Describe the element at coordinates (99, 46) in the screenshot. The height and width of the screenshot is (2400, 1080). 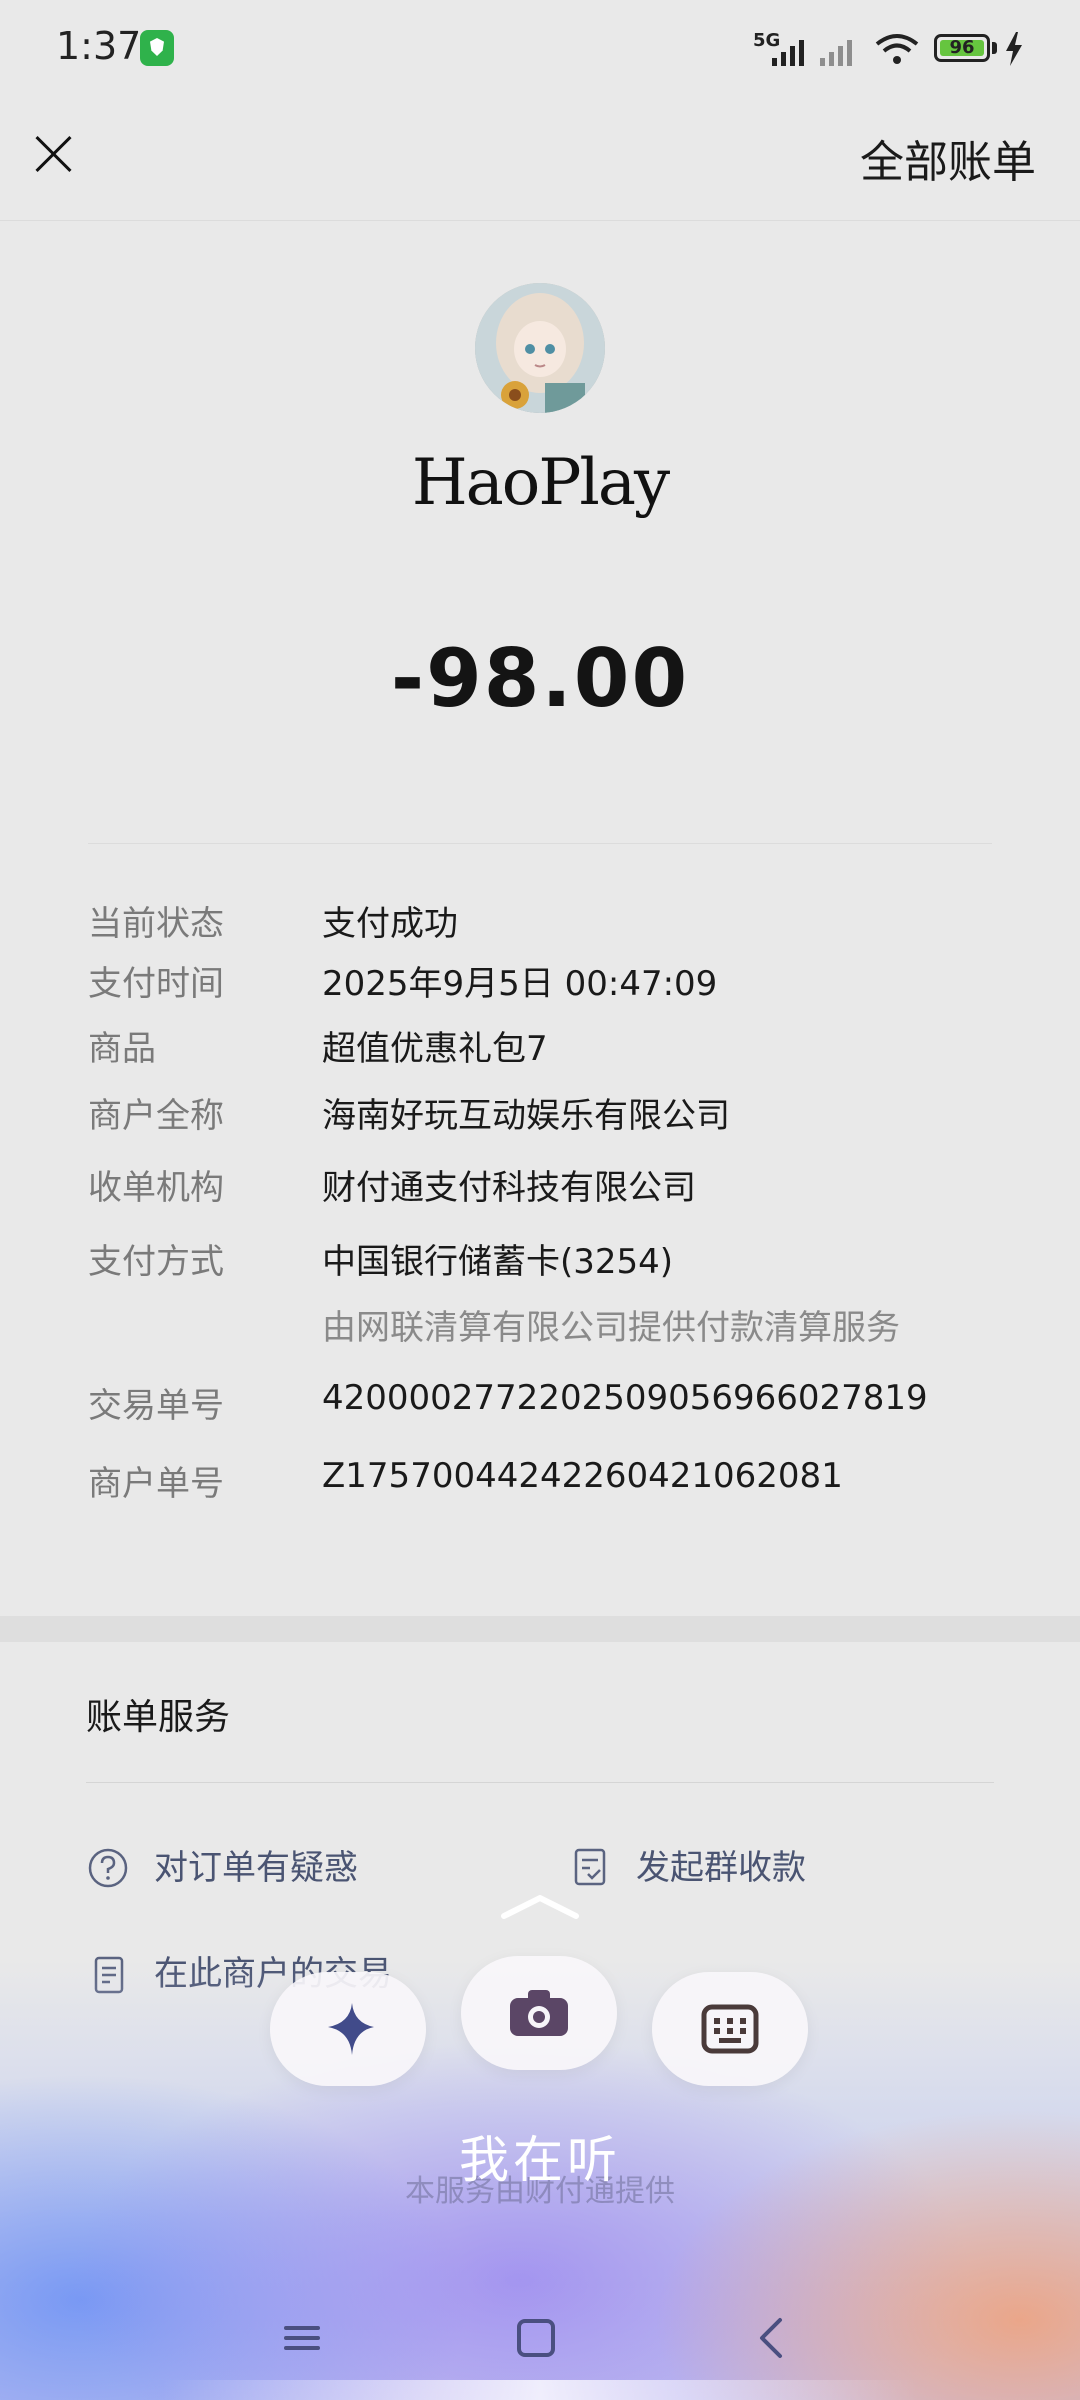
I see `clock: 1:37` at that location.